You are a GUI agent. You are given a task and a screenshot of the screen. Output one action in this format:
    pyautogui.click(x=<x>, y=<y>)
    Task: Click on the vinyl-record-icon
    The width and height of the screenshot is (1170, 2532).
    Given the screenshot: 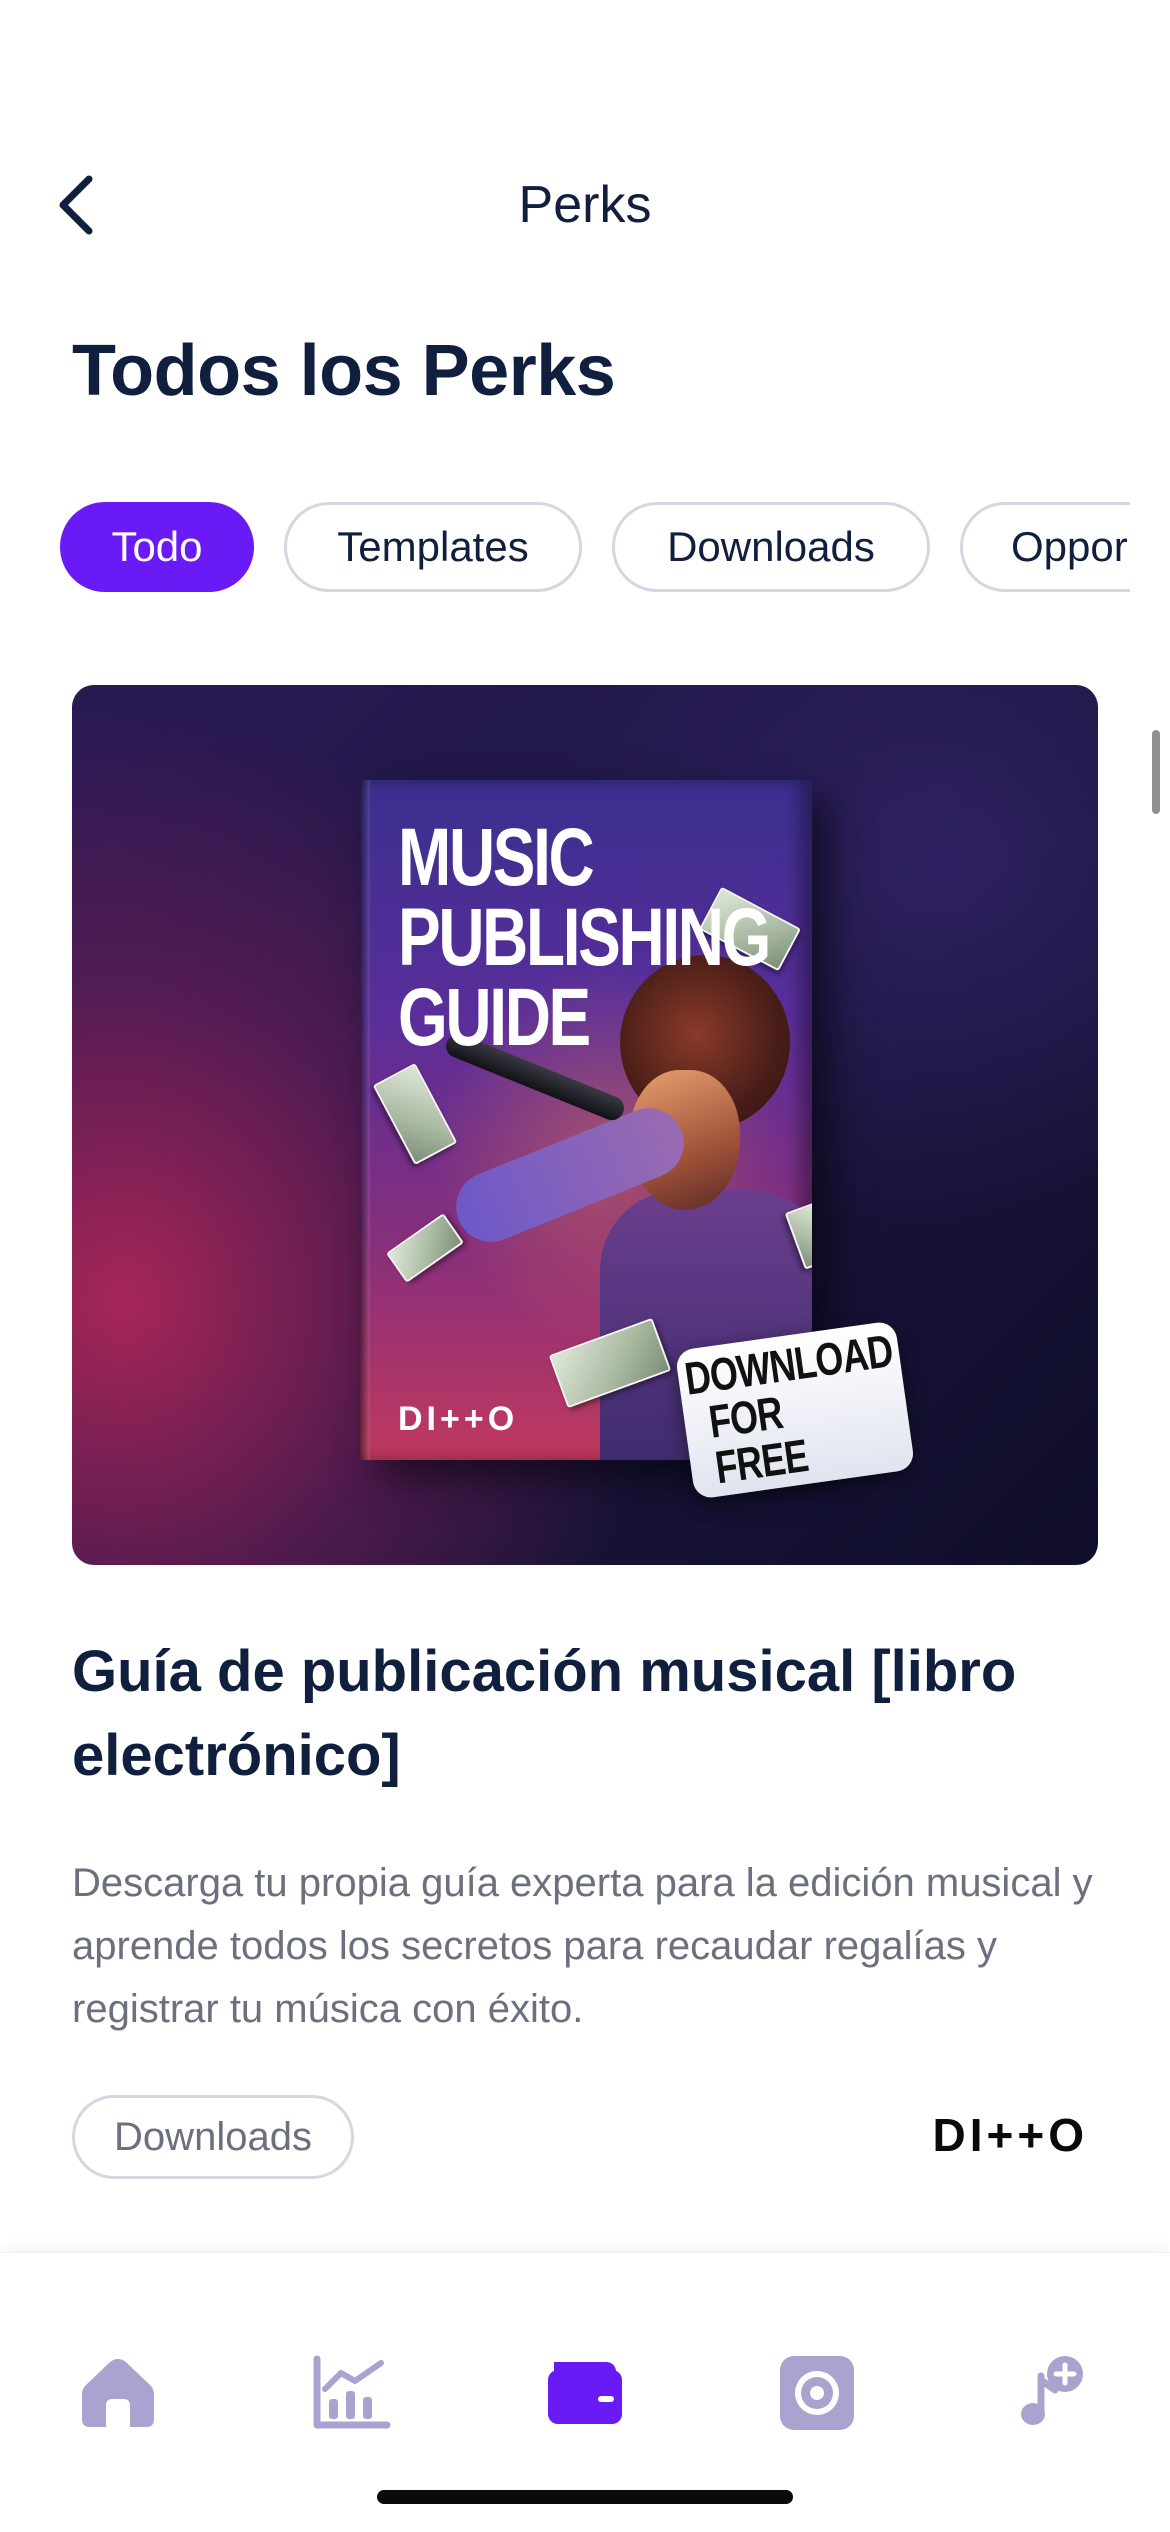 What is the action you would take?
    pyautogui.click(x=817, y=2393)
    